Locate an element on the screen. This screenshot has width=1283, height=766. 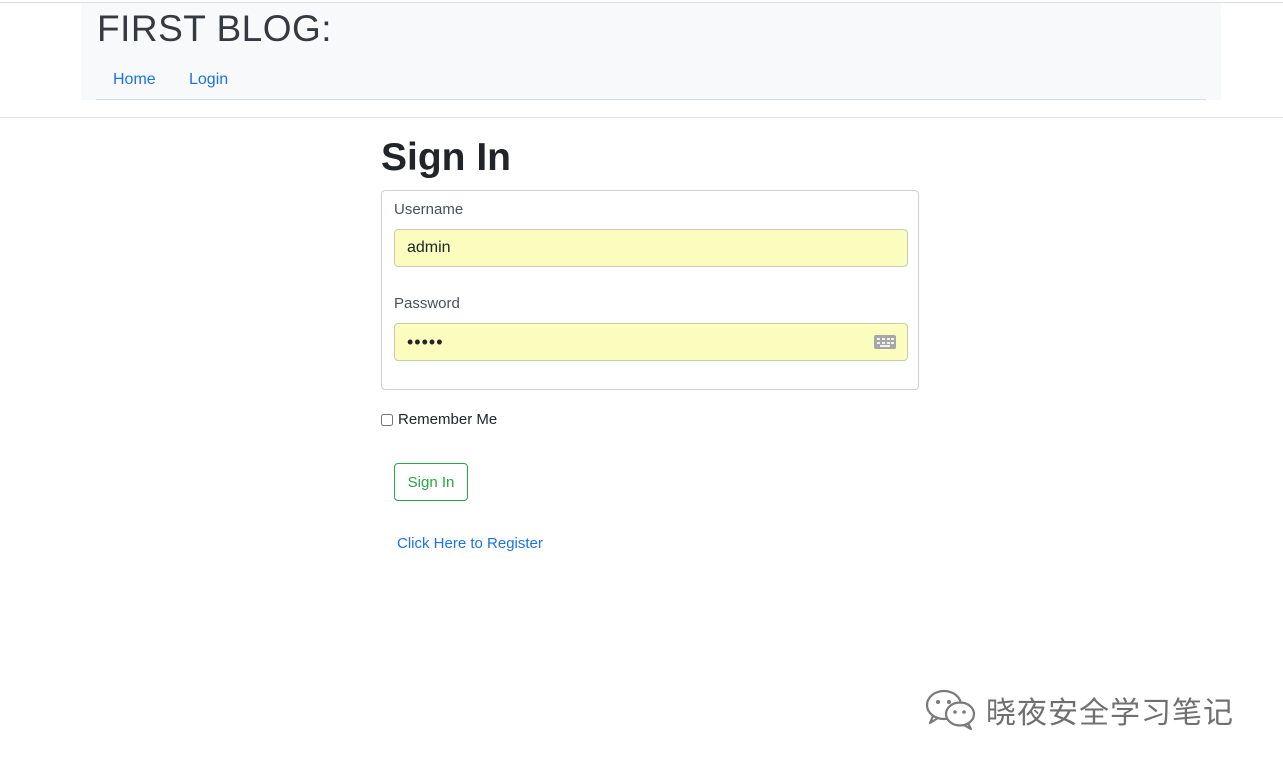
wechat-icon is located at coordinates (950, 710).